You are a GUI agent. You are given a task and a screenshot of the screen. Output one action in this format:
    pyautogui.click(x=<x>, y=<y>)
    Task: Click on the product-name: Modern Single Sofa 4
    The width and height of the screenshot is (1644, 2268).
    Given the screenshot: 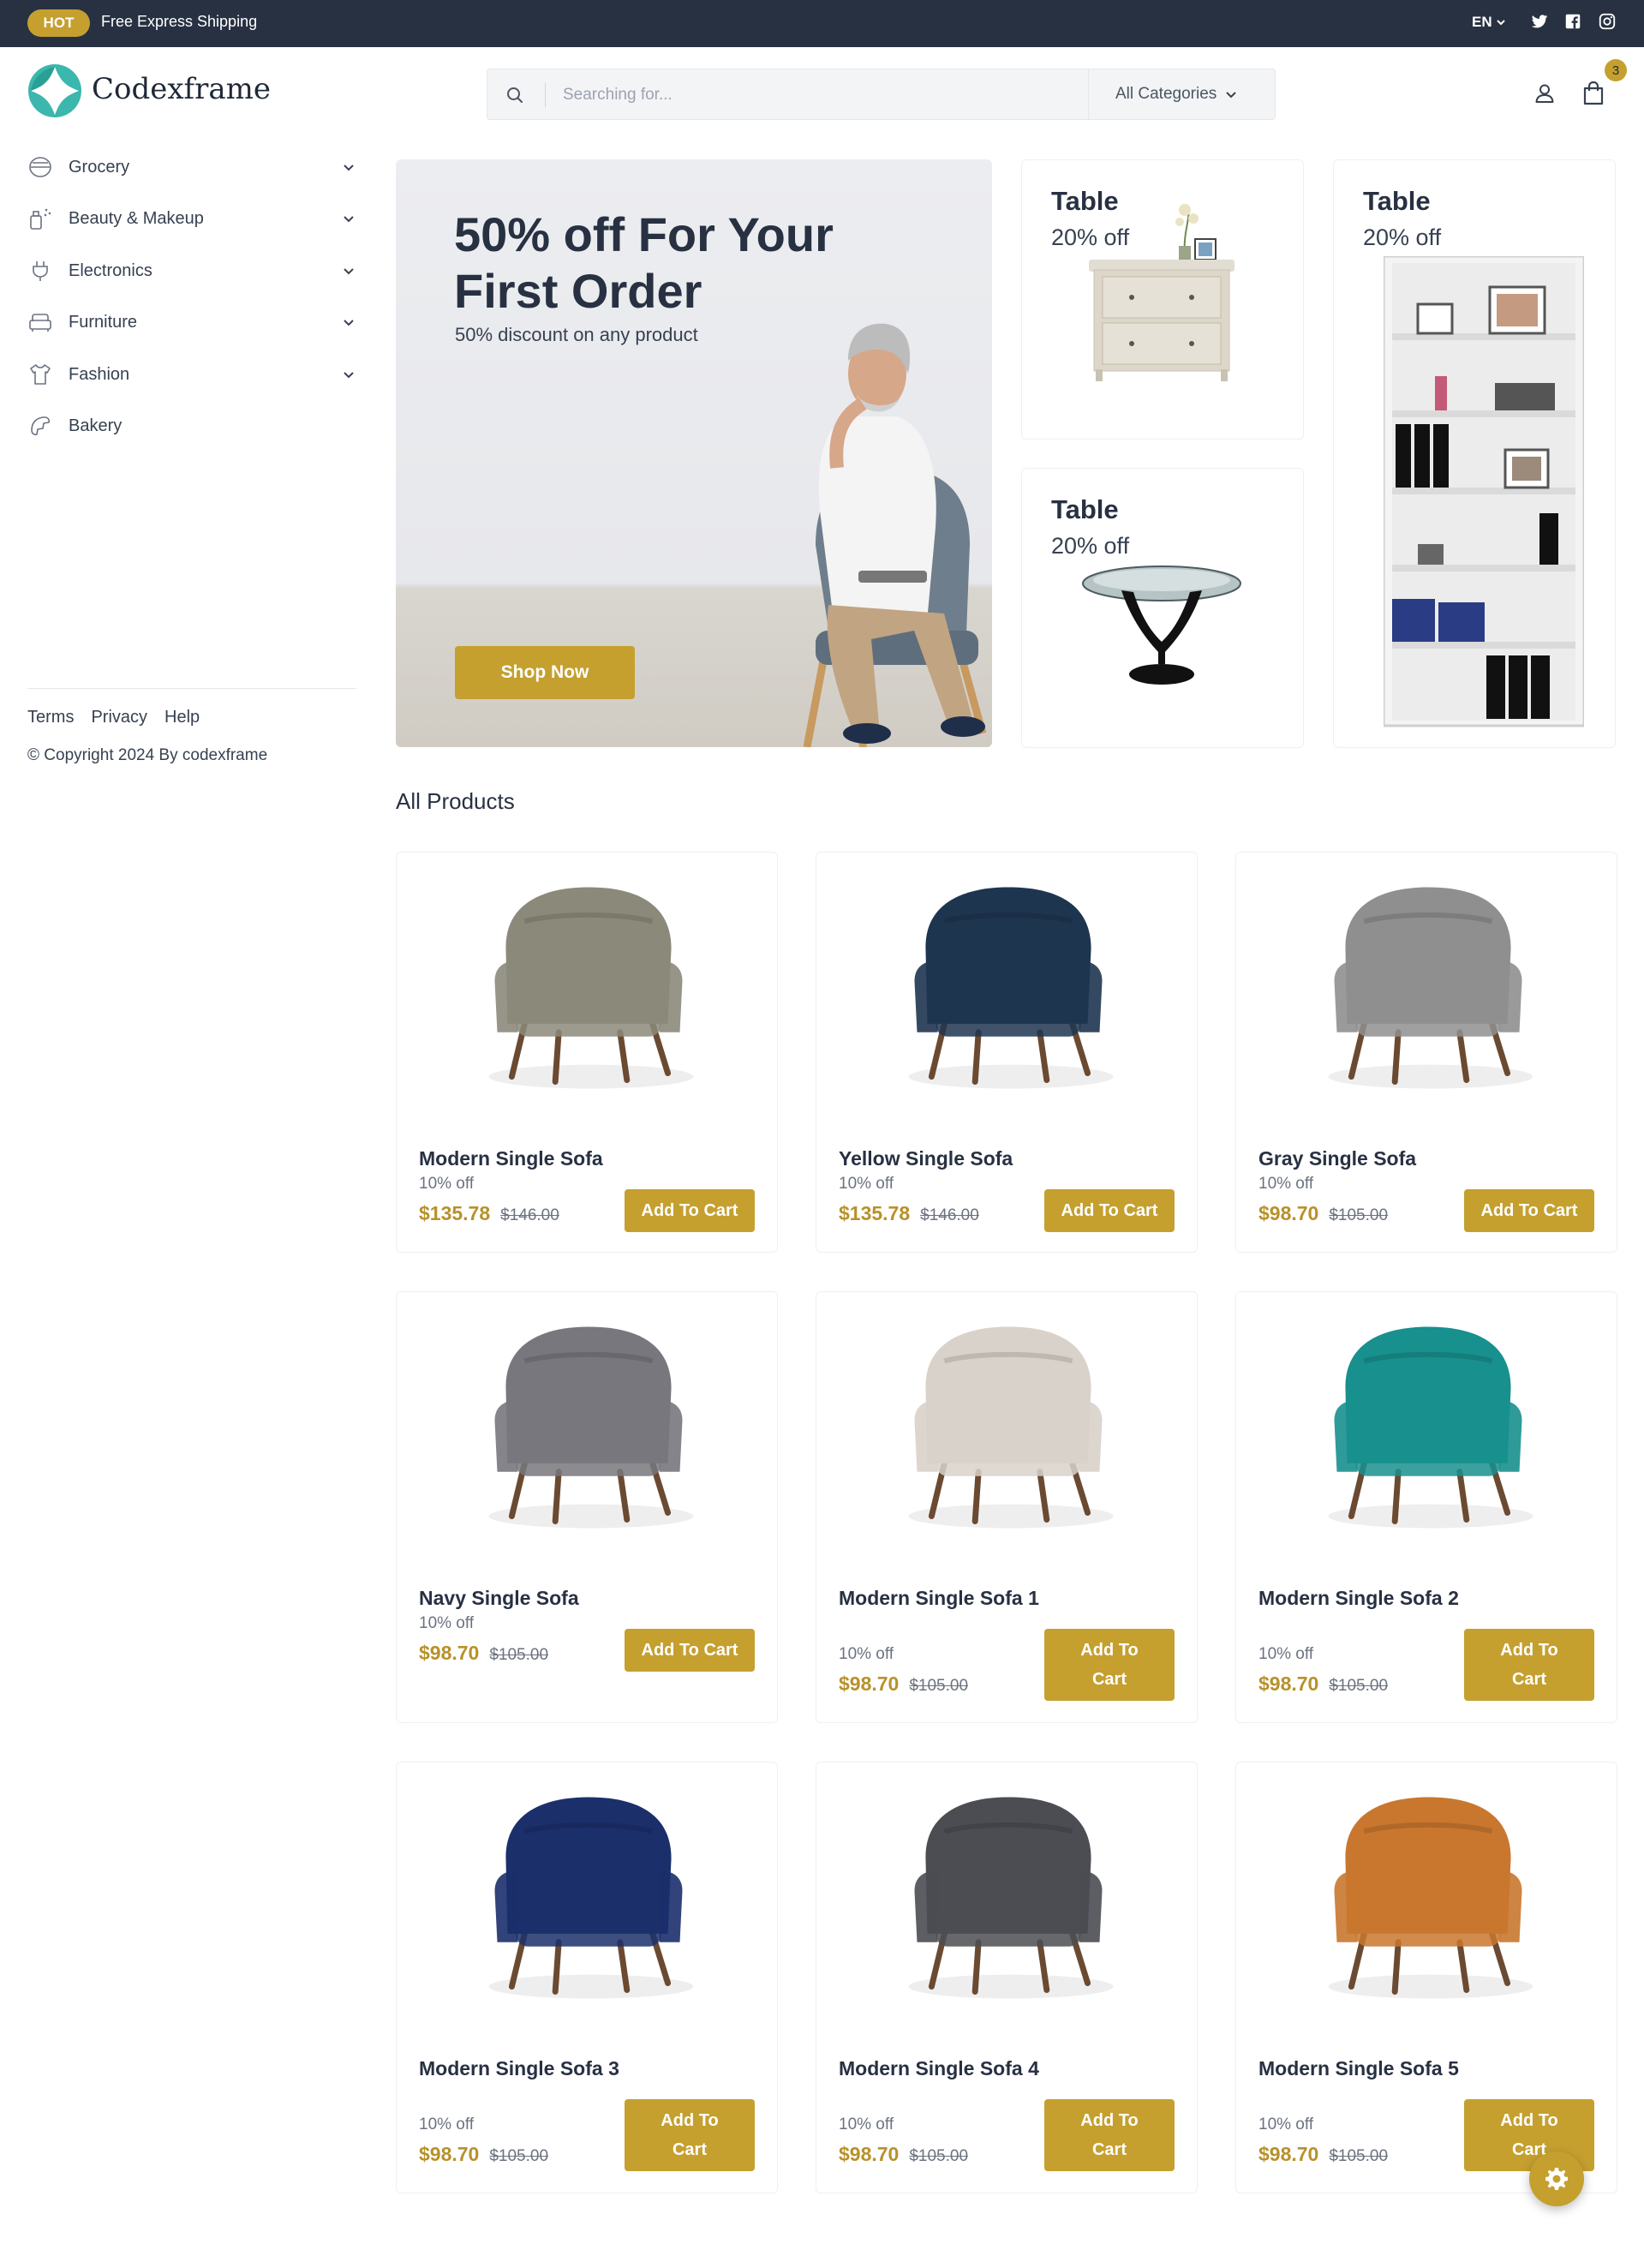 What is the action you would take?
    pyautogui.click(x=946, y=2069)
    